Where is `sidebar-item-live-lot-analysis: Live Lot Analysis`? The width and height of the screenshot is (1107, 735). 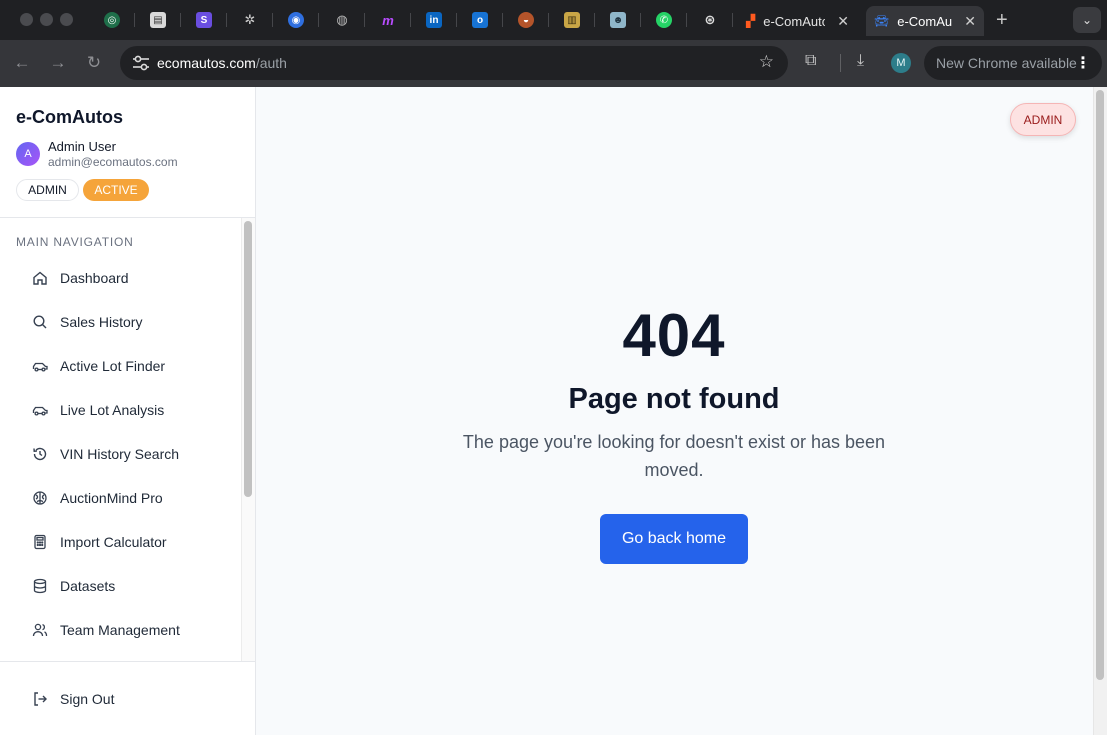 sidebar-item-live-lot-analysis: Live Lot Analysis is located at coordinates (126, 410).